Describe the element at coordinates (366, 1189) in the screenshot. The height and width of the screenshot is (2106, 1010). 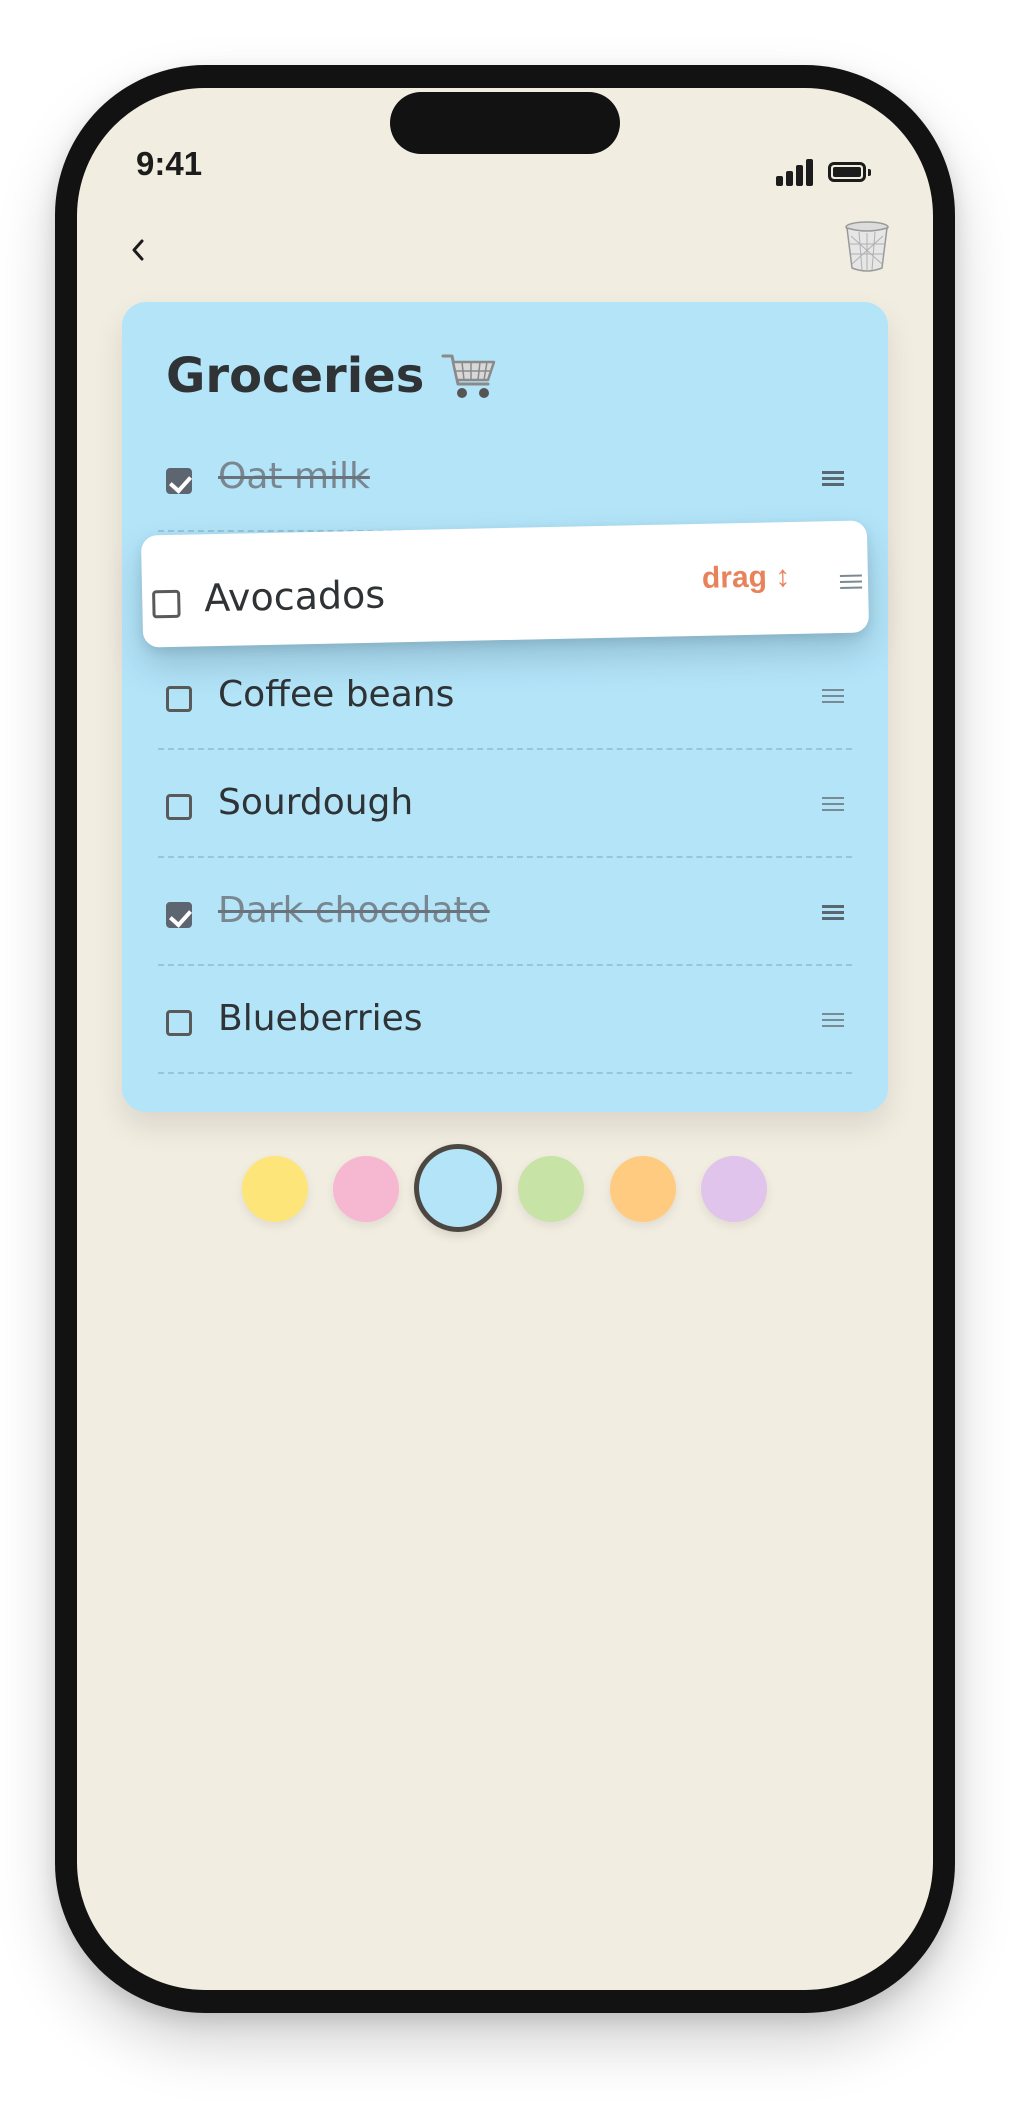
I see `color-swatch-pink` at that location.